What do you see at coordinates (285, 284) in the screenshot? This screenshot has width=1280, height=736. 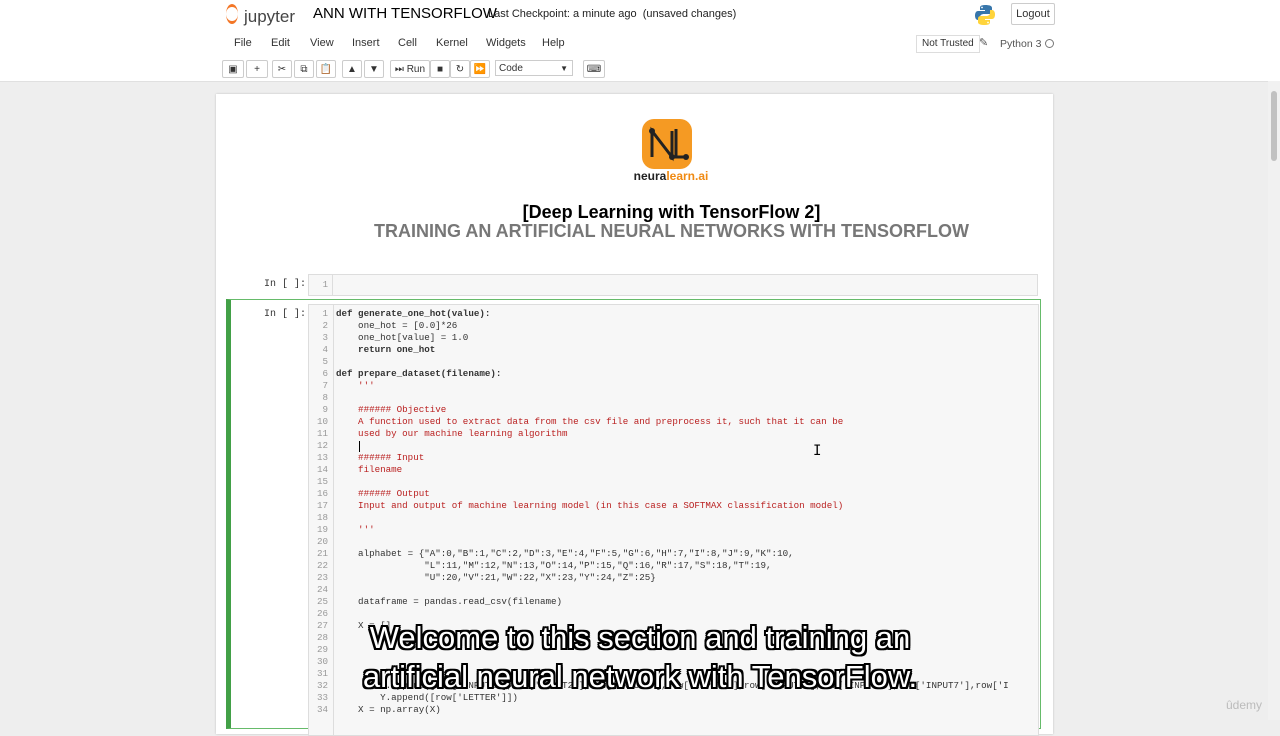 I see `cell1-prompt: In [ ]:` at bounding box center [285, 284].